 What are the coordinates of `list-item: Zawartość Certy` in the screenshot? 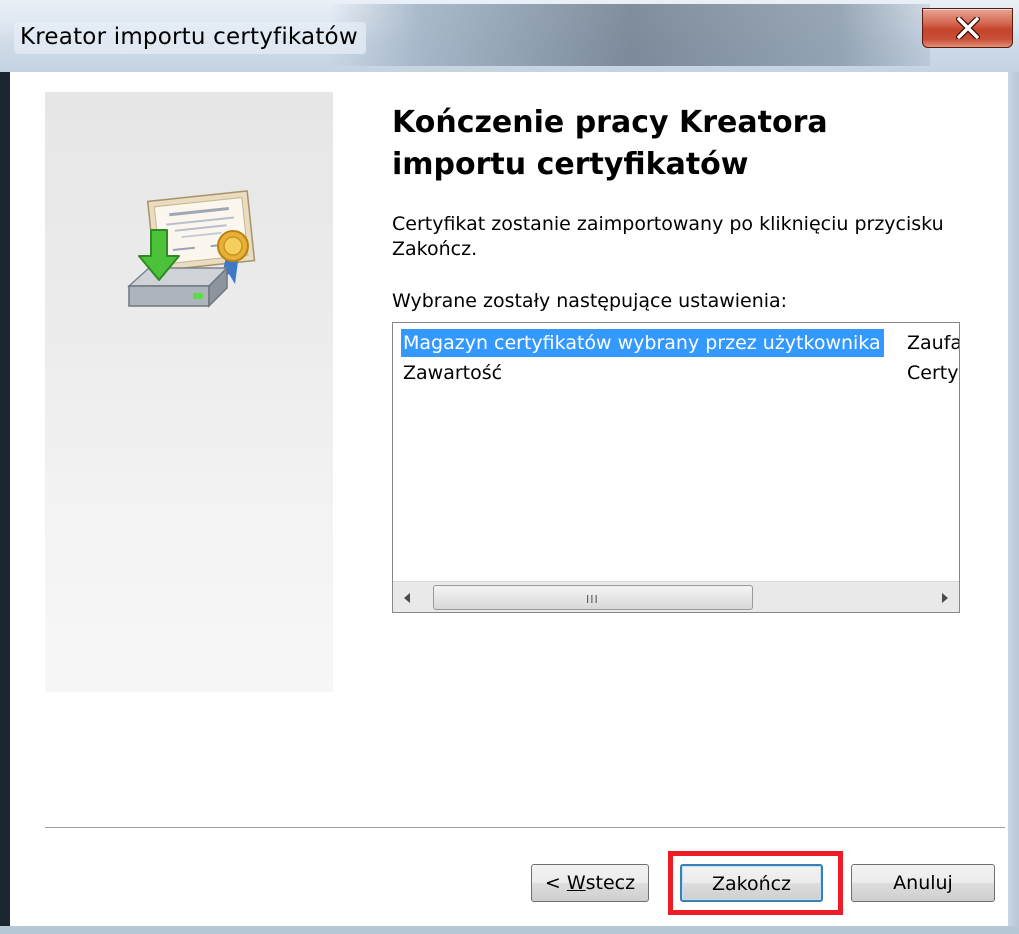 It's located at (676, 373).